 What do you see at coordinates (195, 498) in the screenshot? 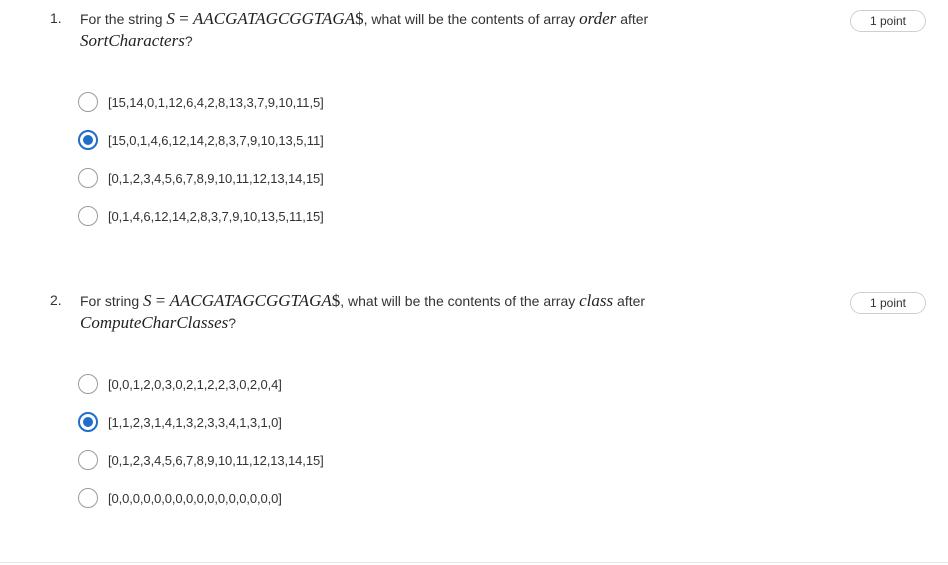
I see `answer-label: [0,0,0,0,0,0,0,0,0,0,0,0,0,0,0,0]` at bounding box center [195, 498].